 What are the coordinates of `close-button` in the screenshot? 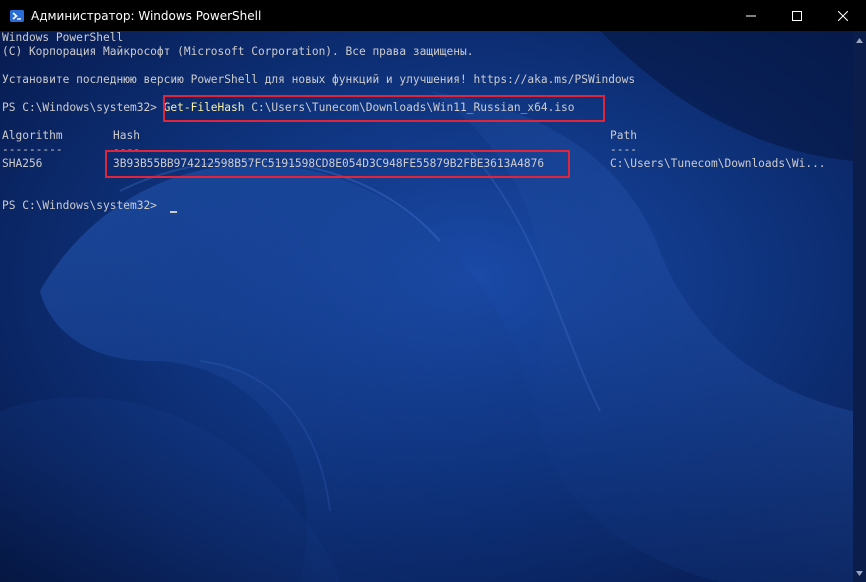 It's located at (843, 15).